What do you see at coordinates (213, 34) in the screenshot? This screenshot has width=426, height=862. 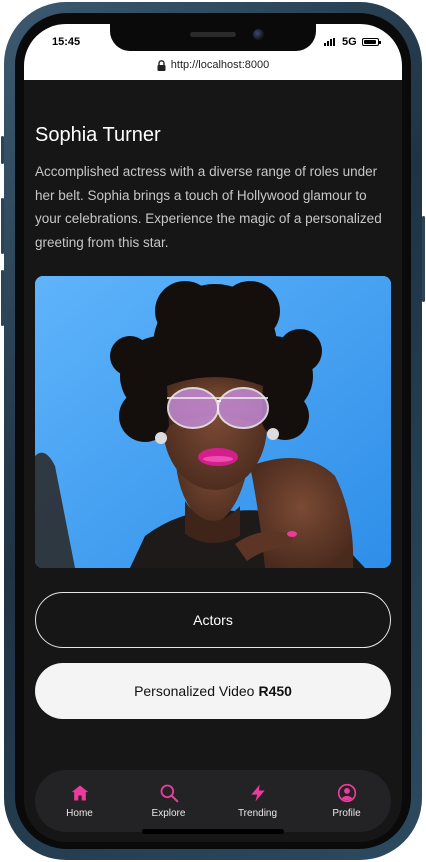 I see `speaker-grille` at bounding box center [213, 34].